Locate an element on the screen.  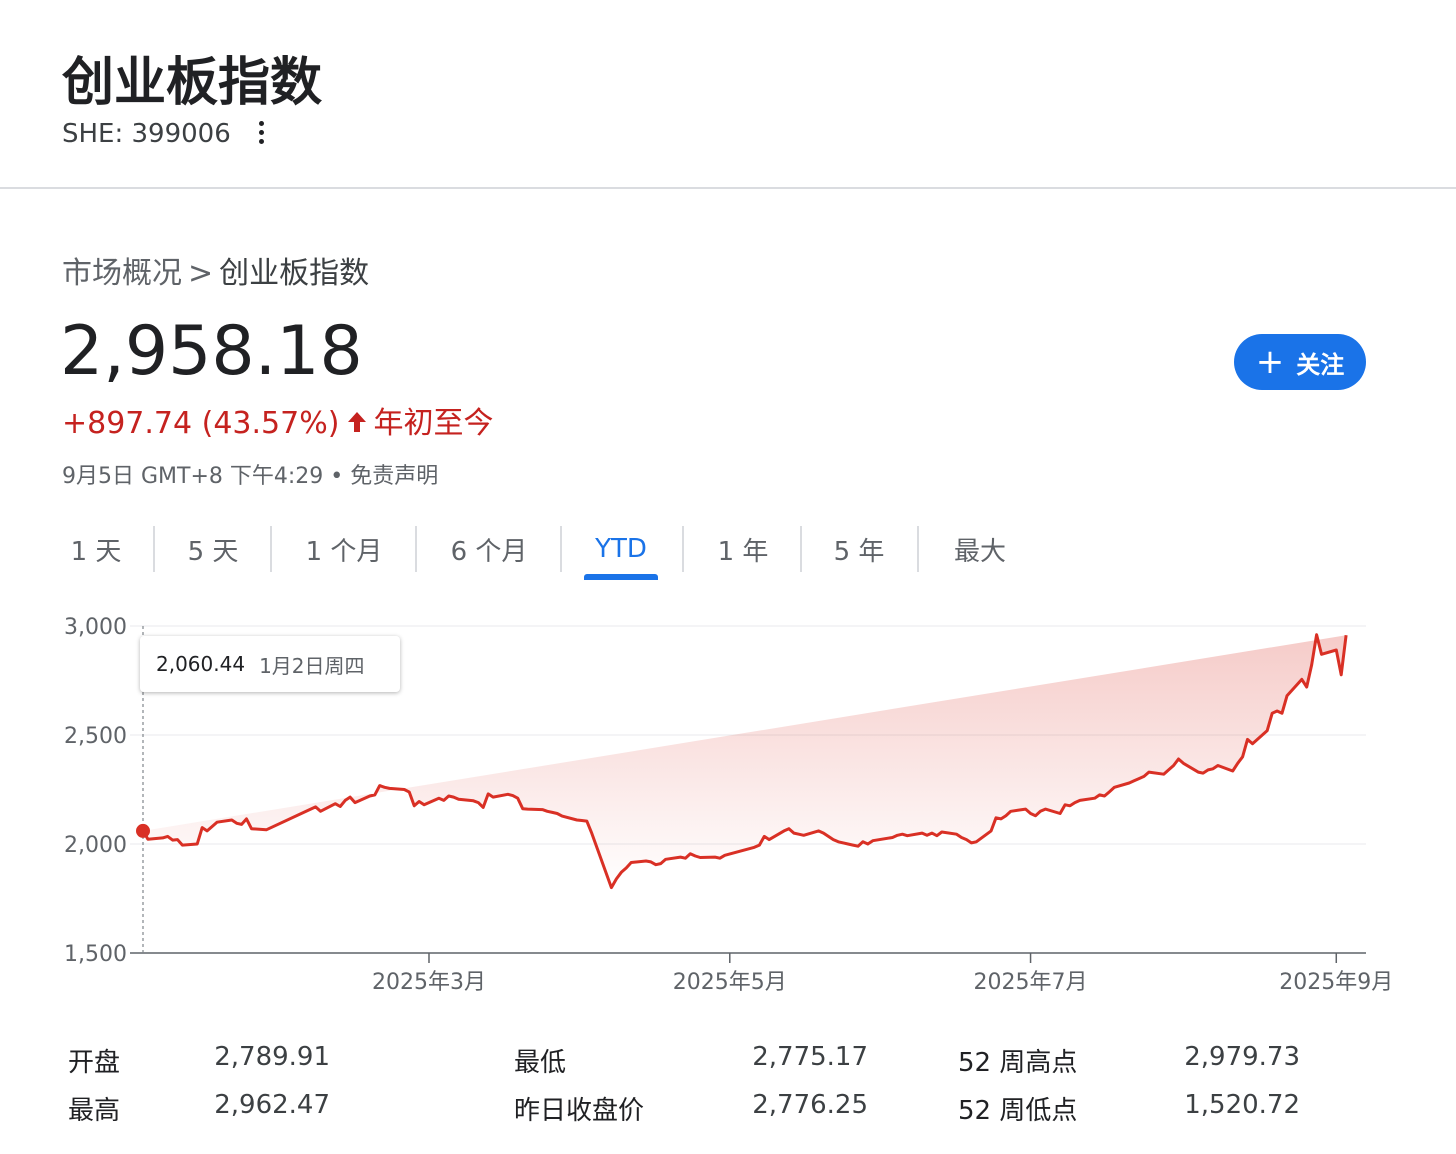
breadcrumb-current: 创业板指数 is located at coordinates (294, 273).